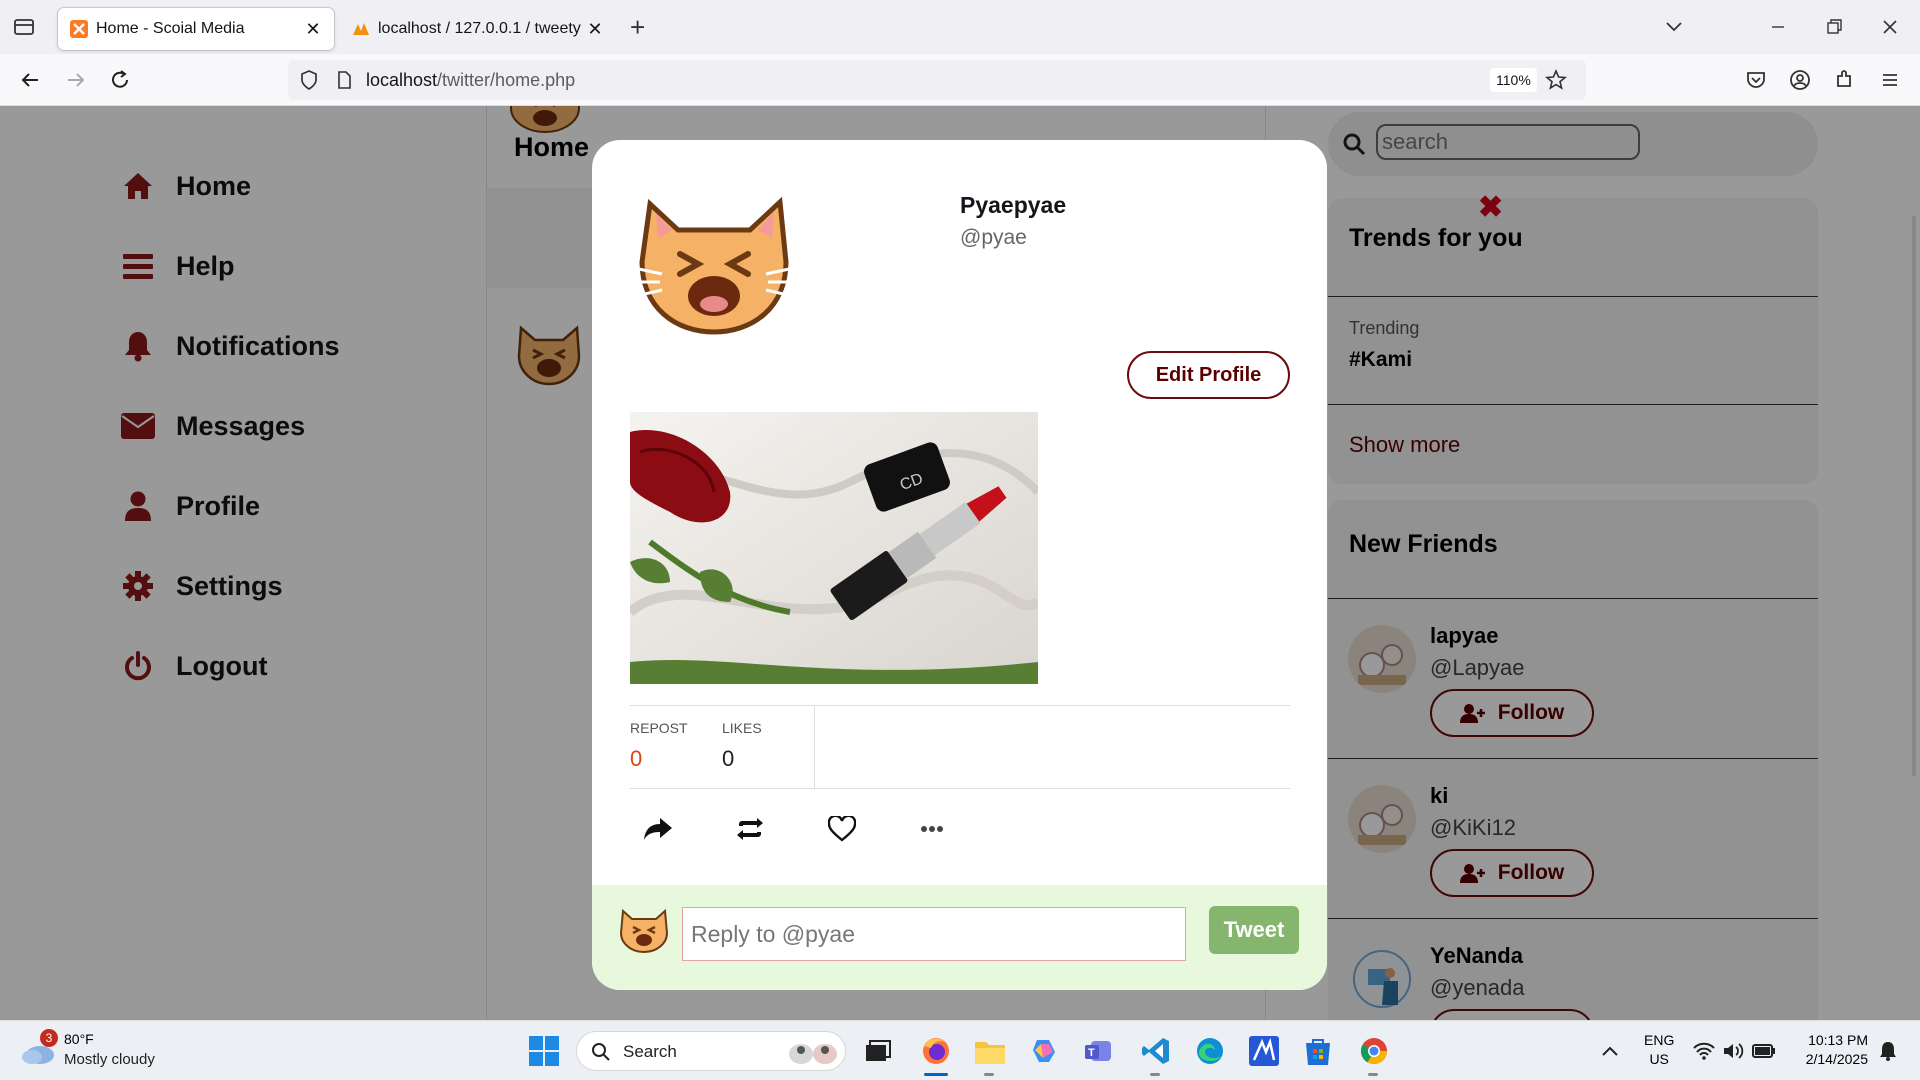 The image size is (1920, 1080). What do you see at coordinates (471, 80) in the screenshot?
I see `url-text: localhost/twitter/home.php` at bounding box center [471, 80].